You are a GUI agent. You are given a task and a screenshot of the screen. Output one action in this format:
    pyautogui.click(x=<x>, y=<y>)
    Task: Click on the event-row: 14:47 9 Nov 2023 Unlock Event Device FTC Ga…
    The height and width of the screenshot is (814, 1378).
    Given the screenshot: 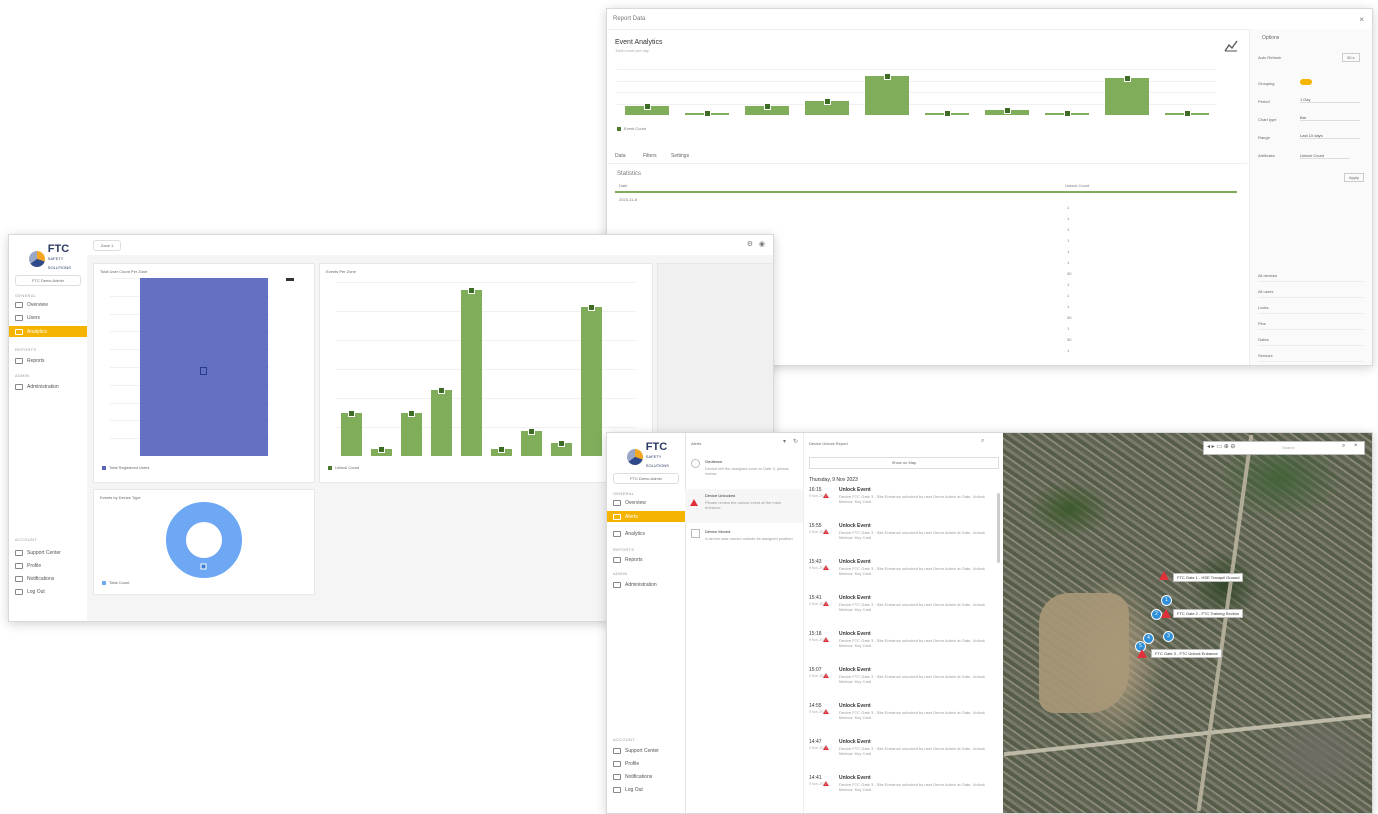 What is the action you would take?
    pyautogui.click(x=901, y=756)
    